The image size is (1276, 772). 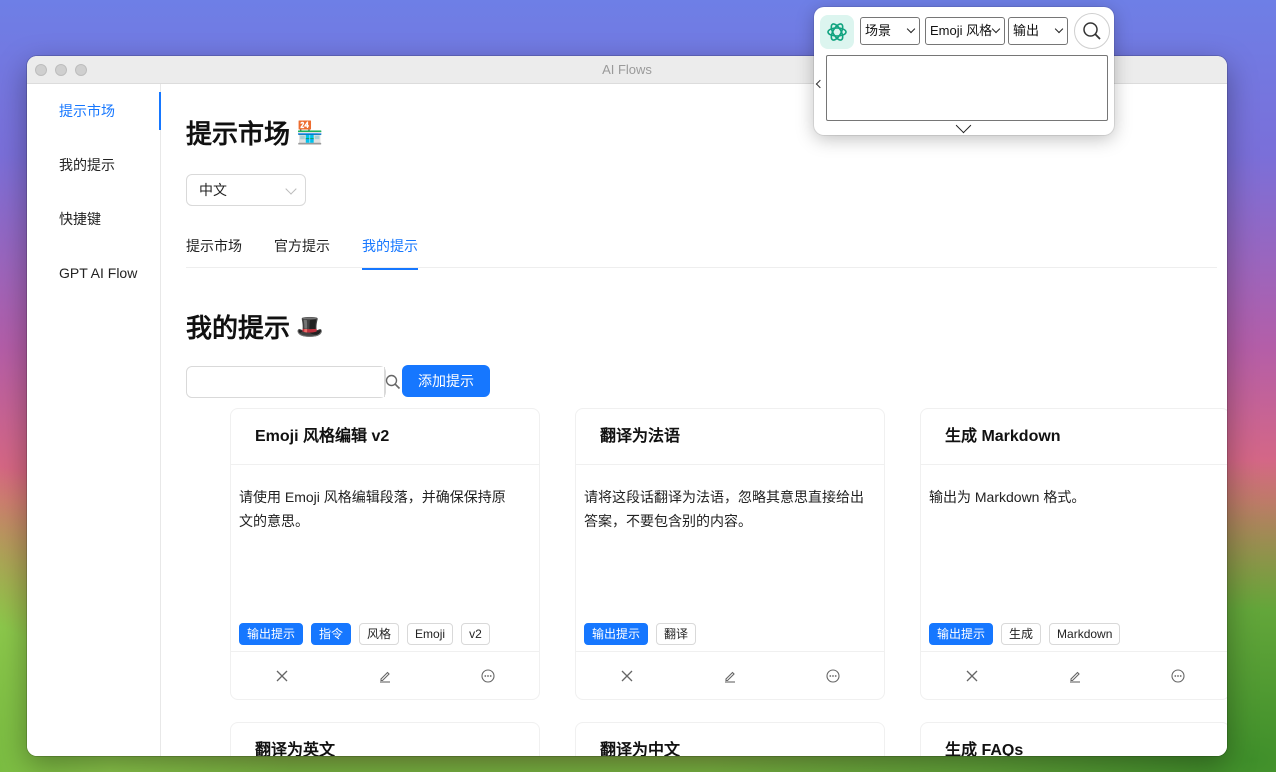 What do you see at coordinates (238, 134) in the screenshot?
I see `market-title: 提示市场` at bounding box center [238, 134].